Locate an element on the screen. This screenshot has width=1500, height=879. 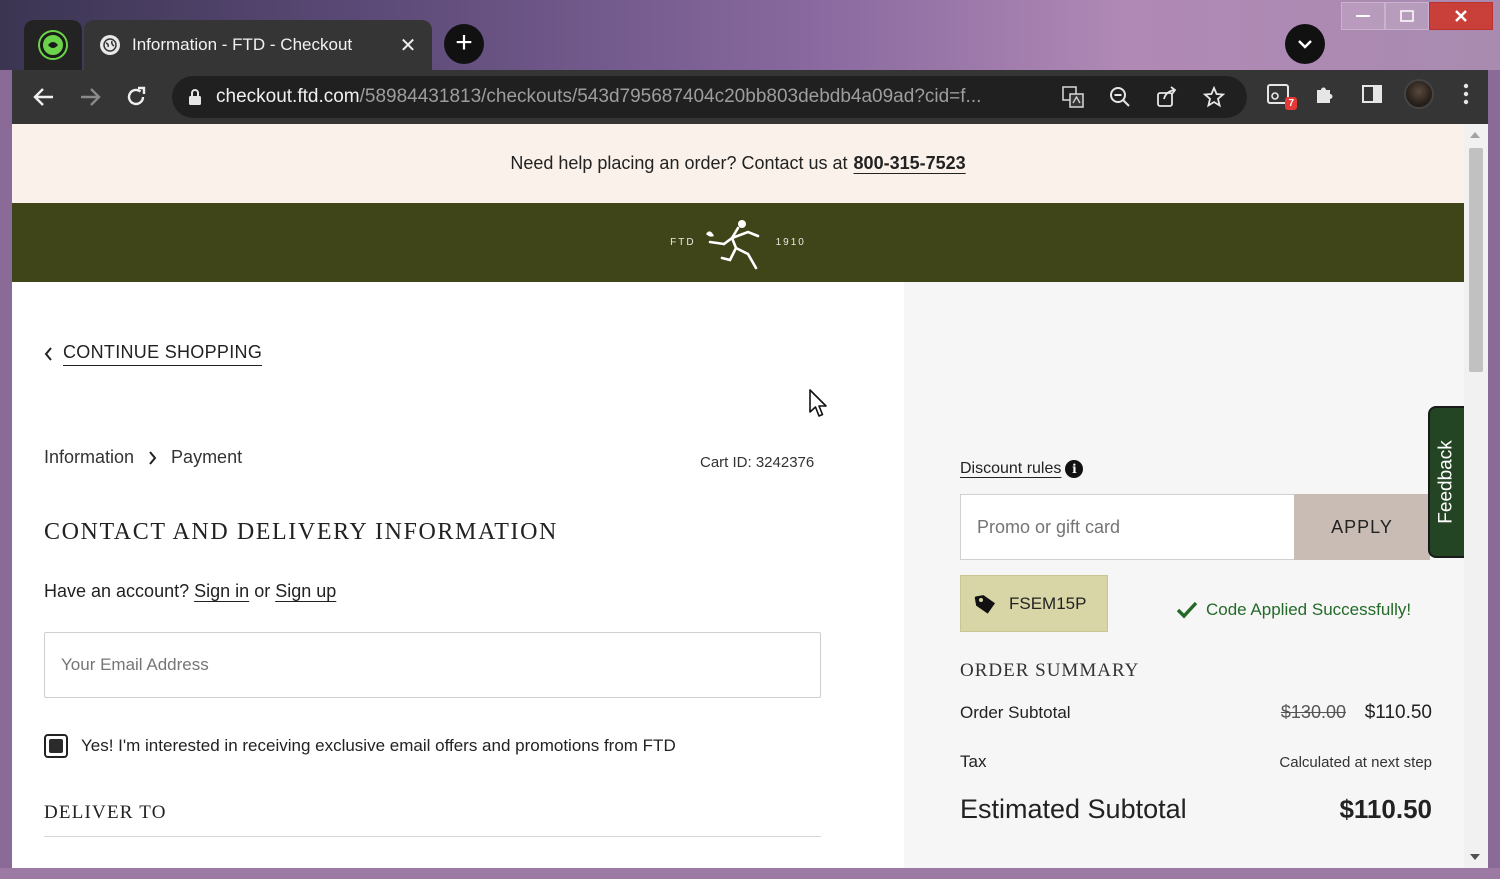
cart-id: Cart ID: 3242376 is located at coordinates (757, 462).